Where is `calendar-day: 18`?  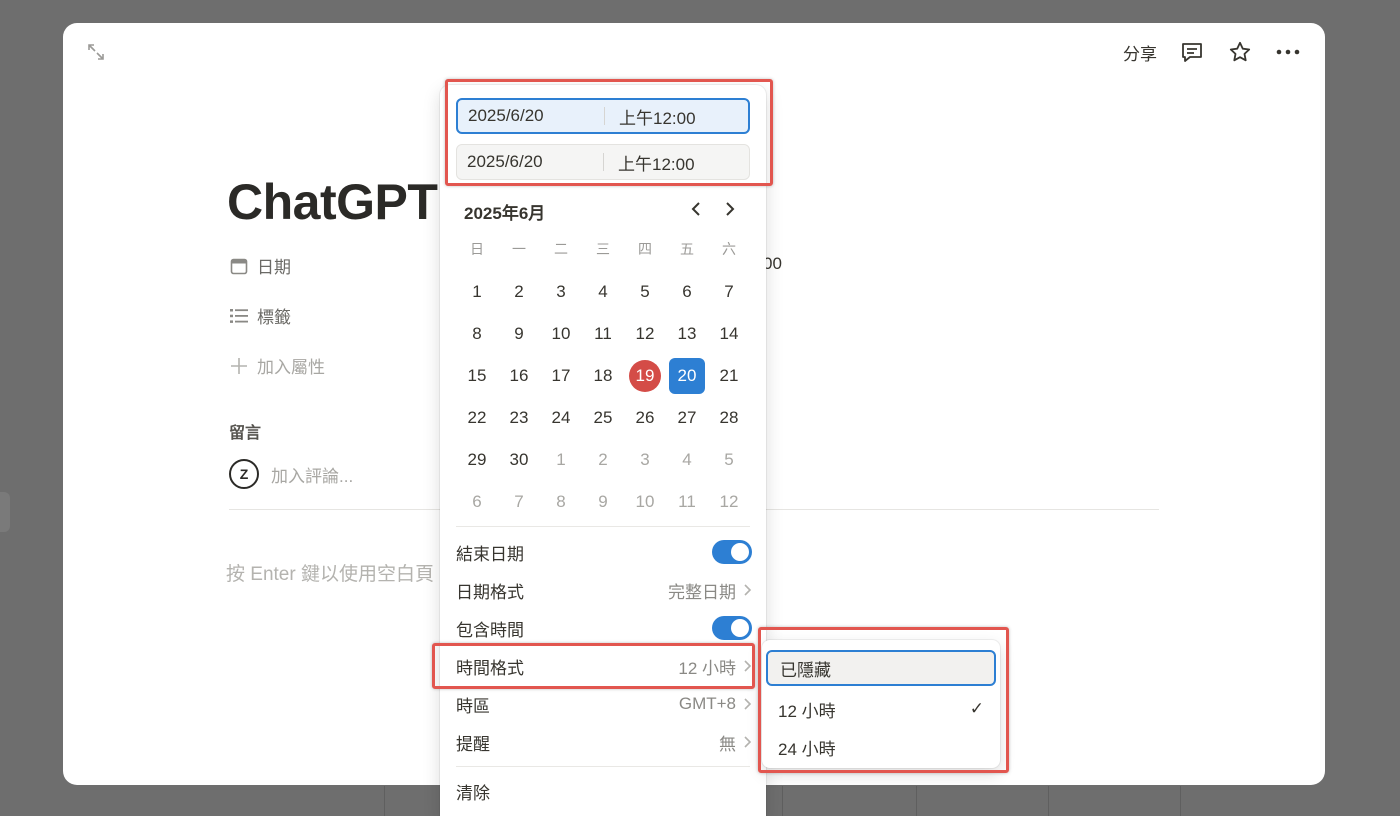 calendar-day: 18 is located at coordinates (603, 376).